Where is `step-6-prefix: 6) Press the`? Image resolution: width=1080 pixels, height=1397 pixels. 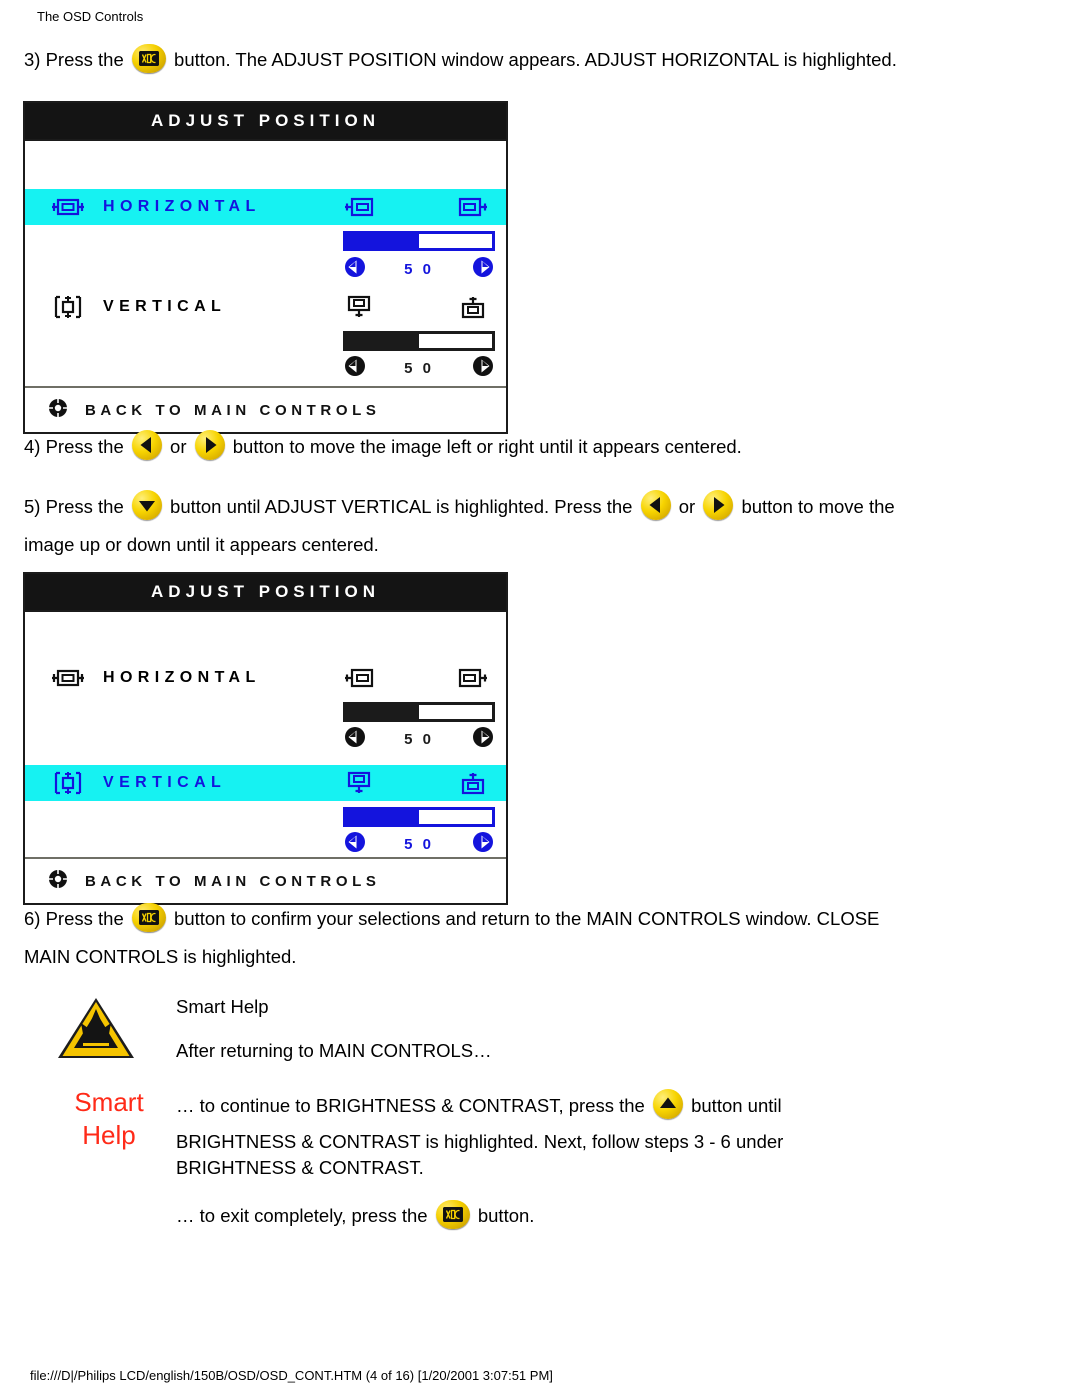 step-6-prefix: 6) Press the is located at coordinates (74, 918).